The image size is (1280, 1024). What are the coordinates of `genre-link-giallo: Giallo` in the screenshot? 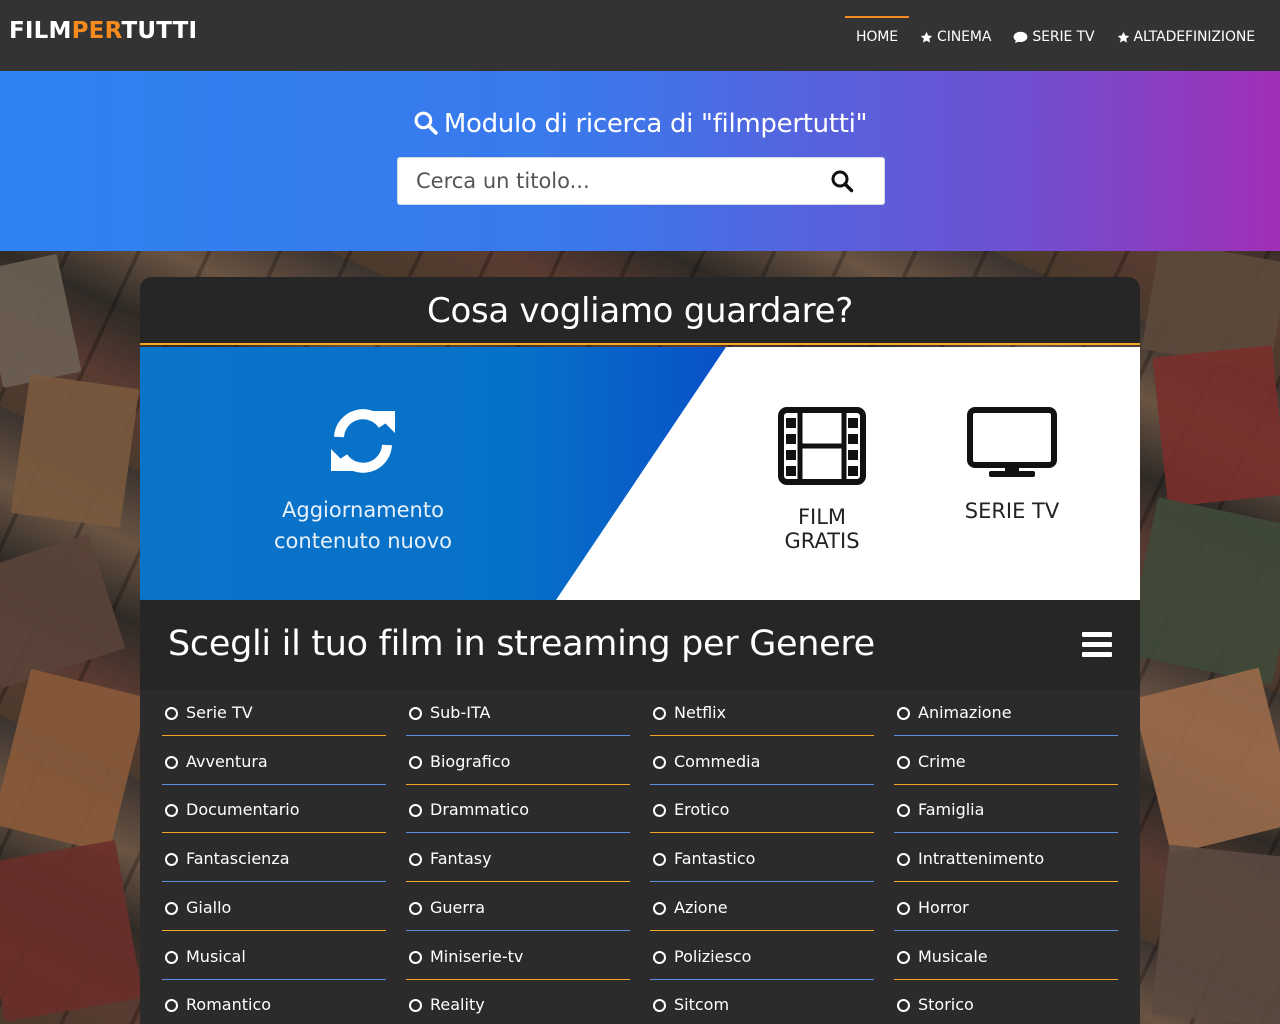 It's located at (274, 908).